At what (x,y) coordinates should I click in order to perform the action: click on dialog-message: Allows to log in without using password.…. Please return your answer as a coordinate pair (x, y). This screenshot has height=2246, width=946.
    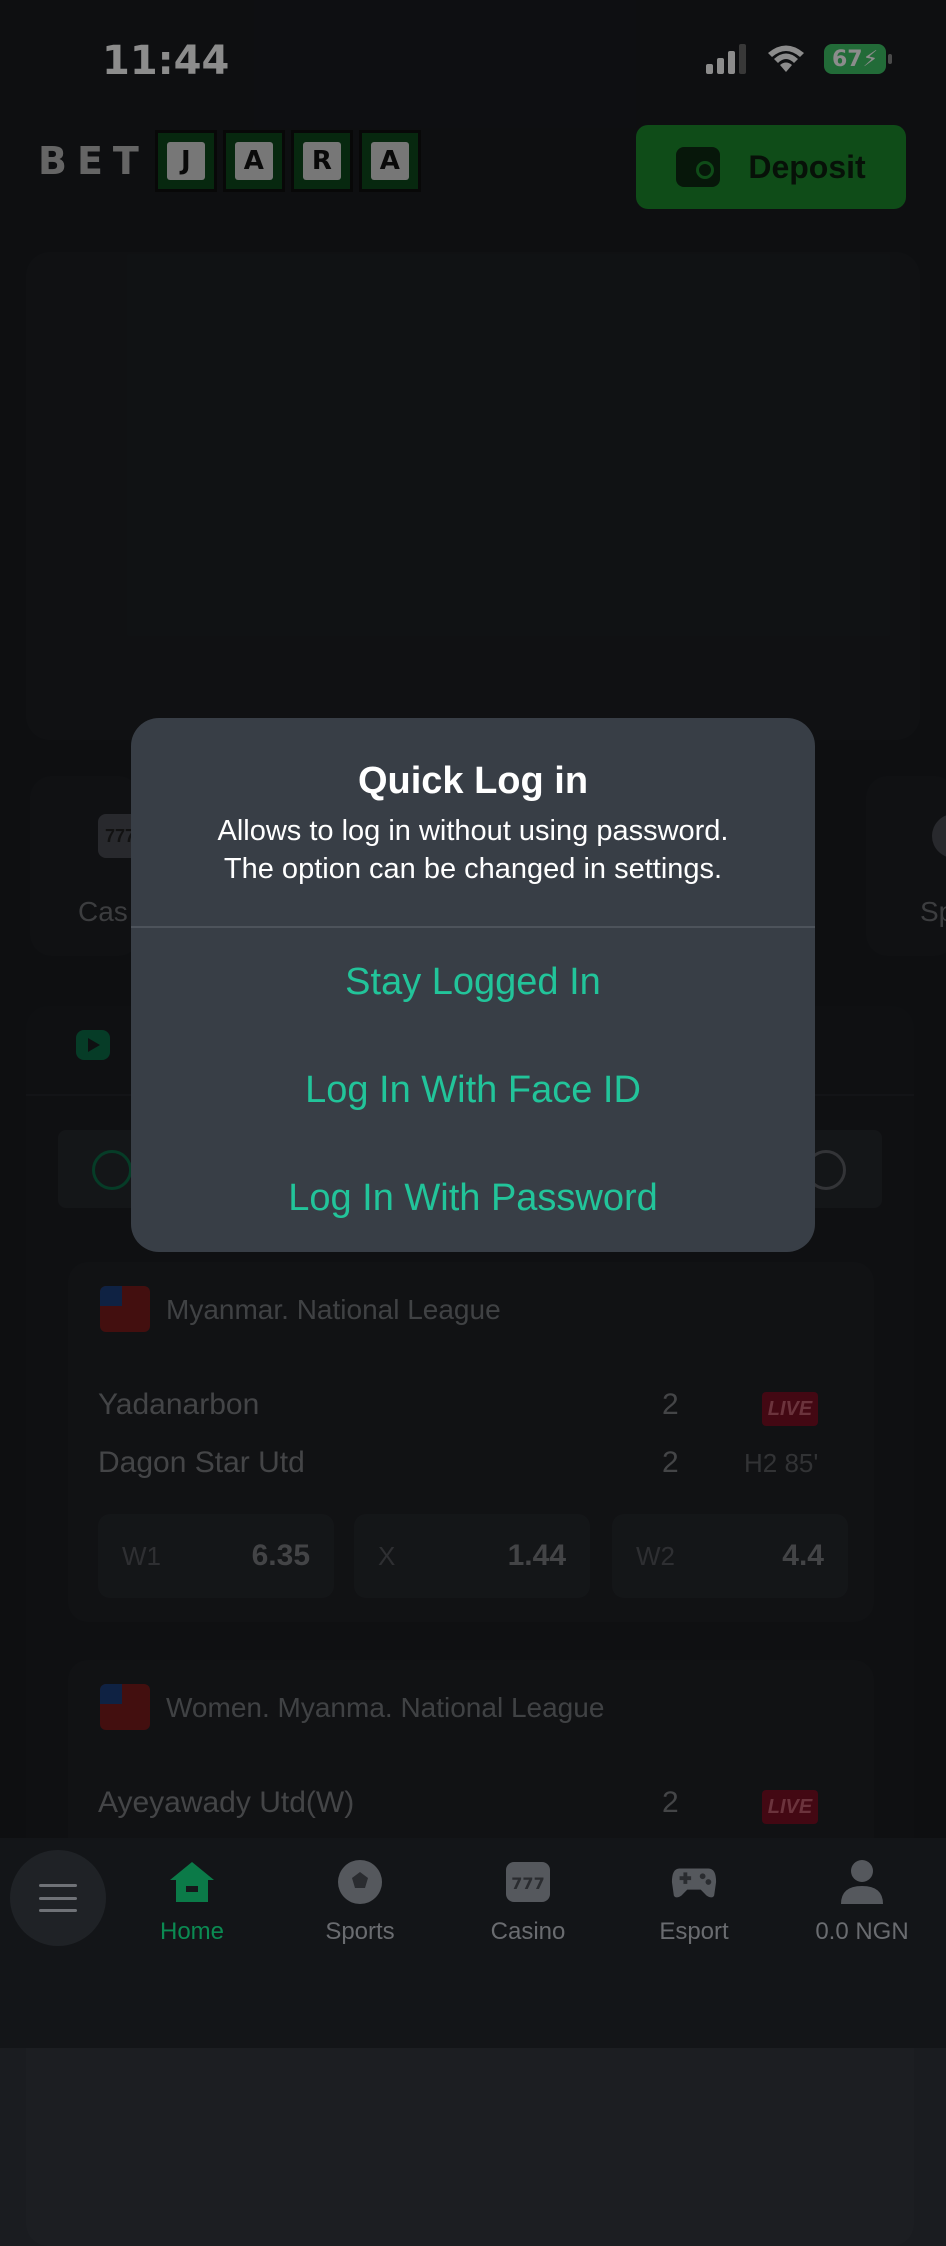
    Looking at the image, I should click on (473, 850).